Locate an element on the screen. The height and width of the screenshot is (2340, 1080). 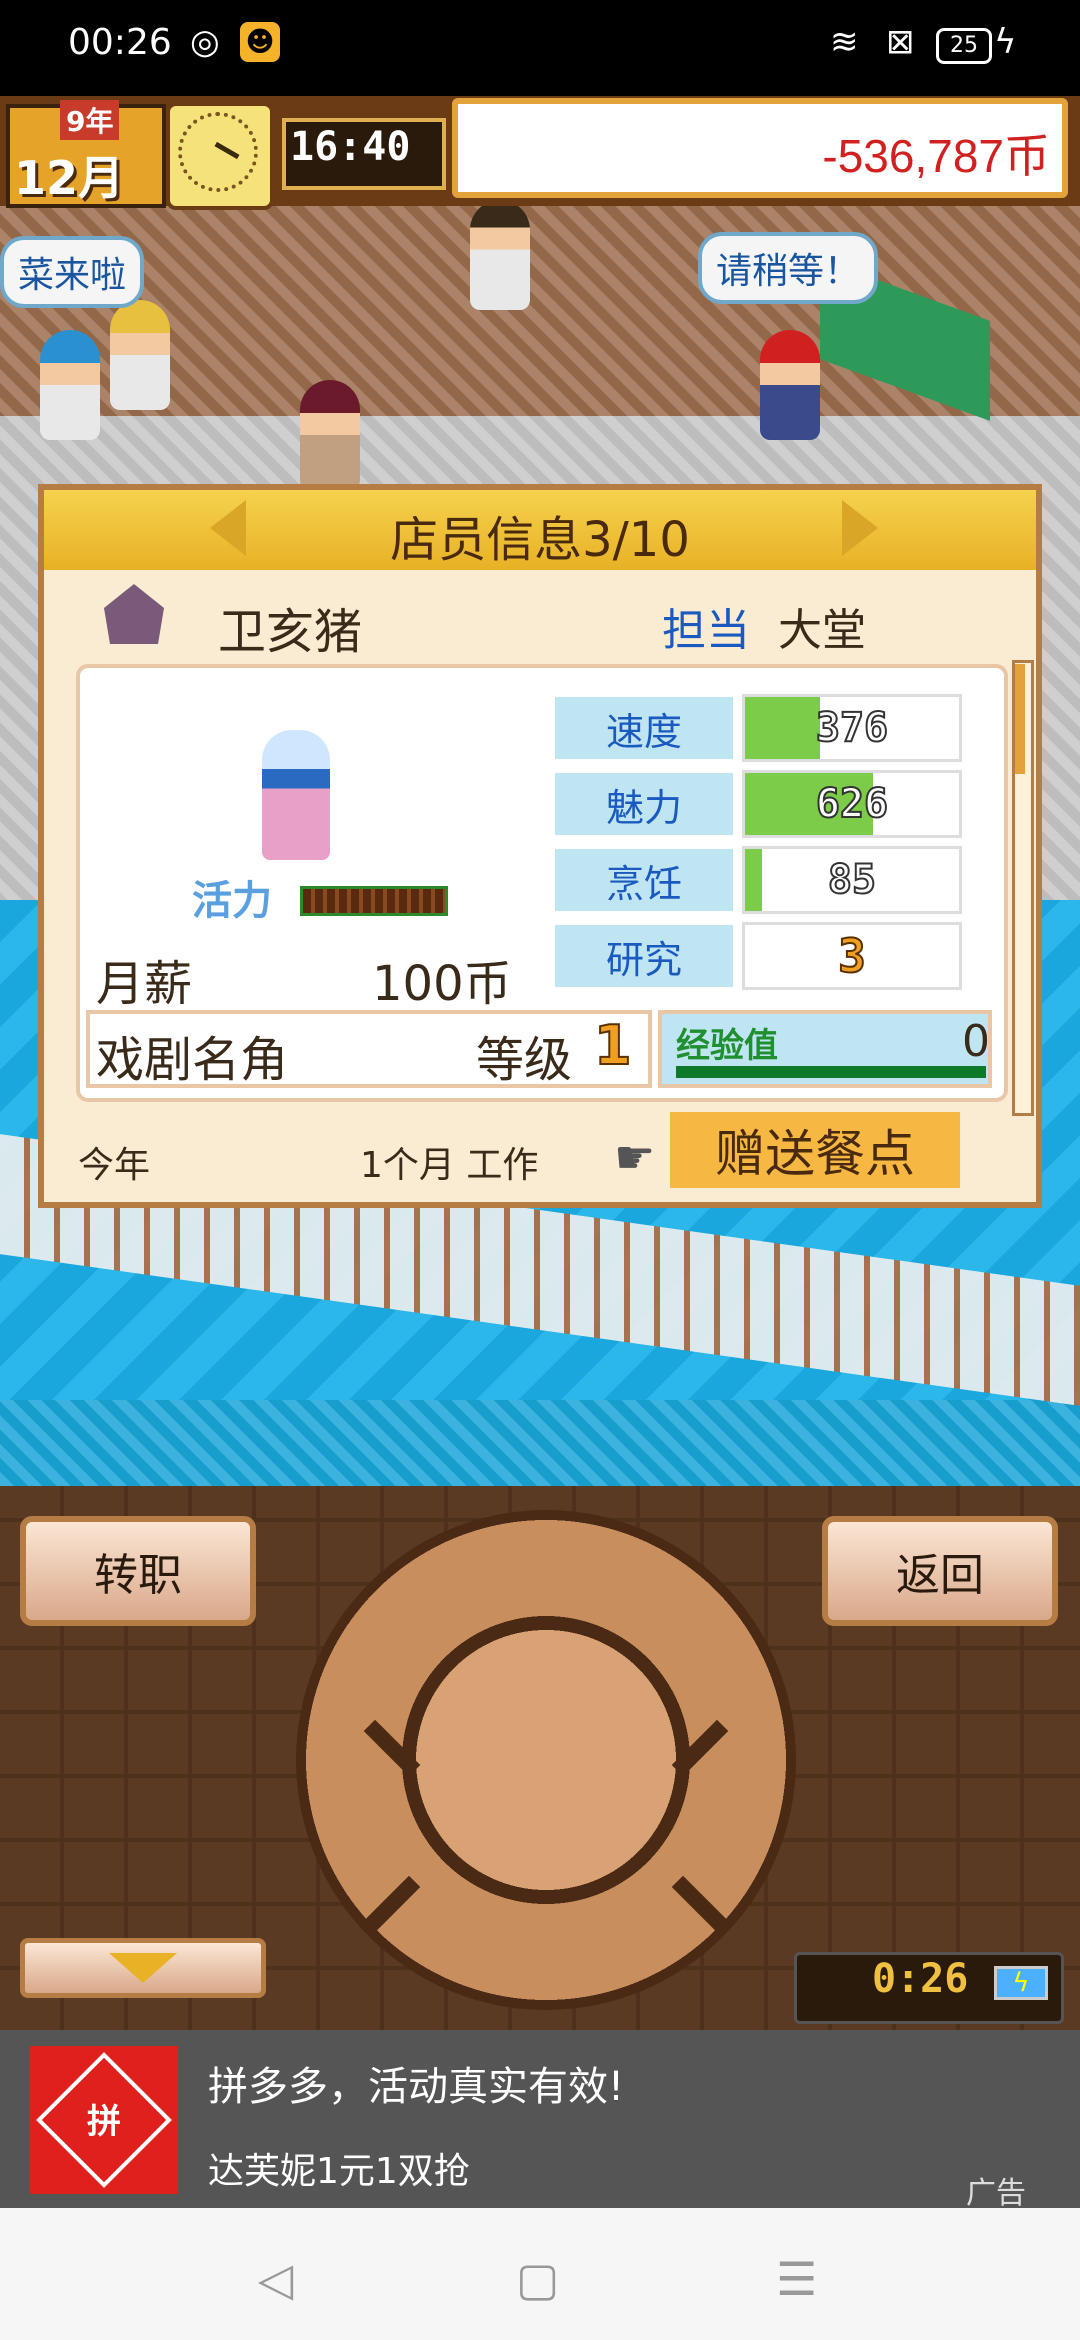
chef-character is located at coordinates (70, 385).